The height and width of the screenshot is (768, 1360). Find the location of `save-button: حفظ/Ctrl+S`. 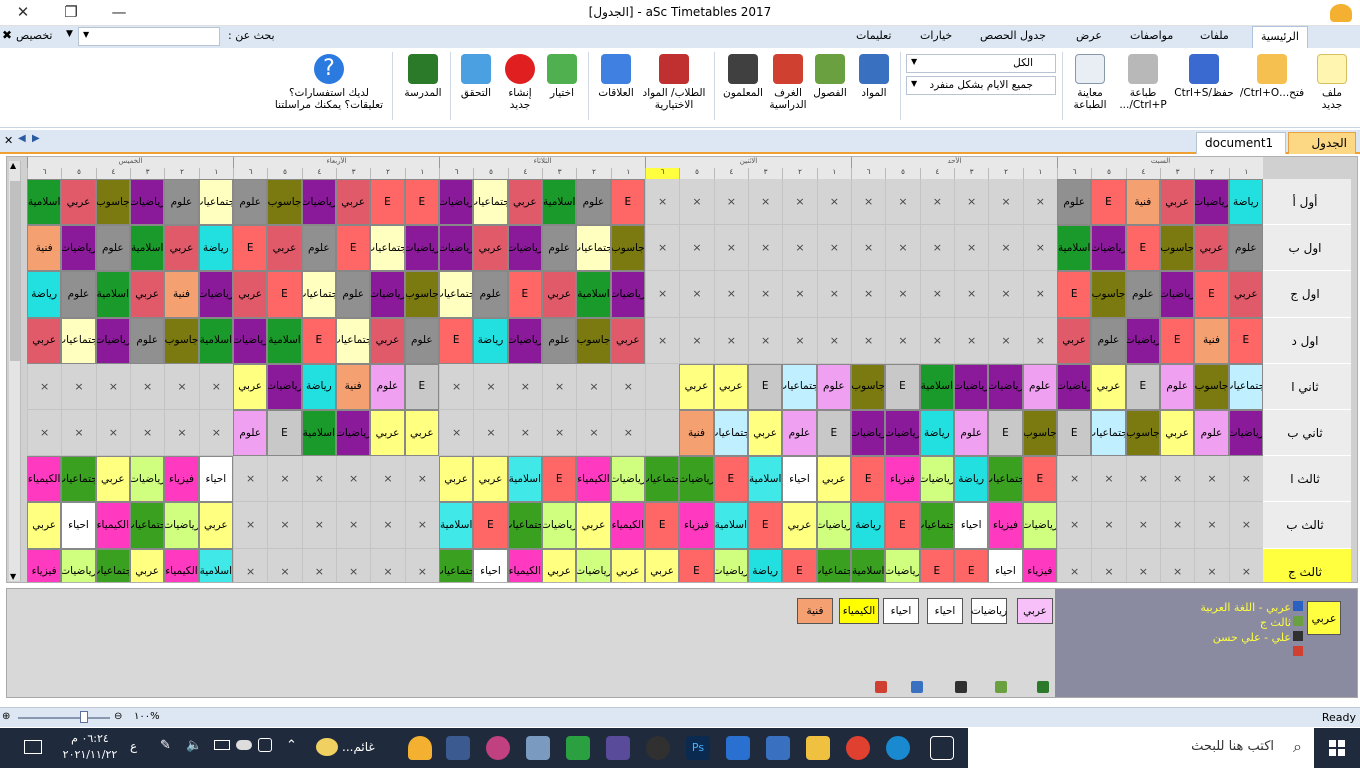

save-button: حفظ/Ctrl+S is located at coordinates (1204, 76).